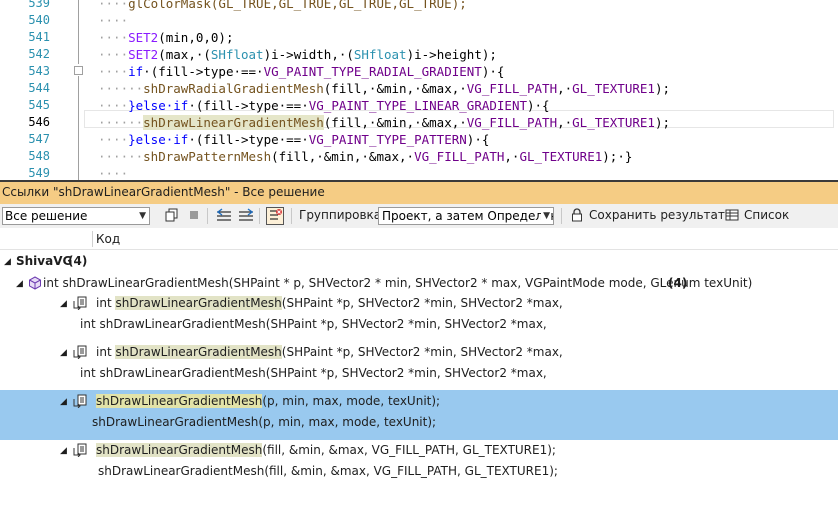 The width and height of the screenshot is (838, 507). Describe the element at coordinates (39, 5) in the screenshot. I see `line-number: 539` at that location.